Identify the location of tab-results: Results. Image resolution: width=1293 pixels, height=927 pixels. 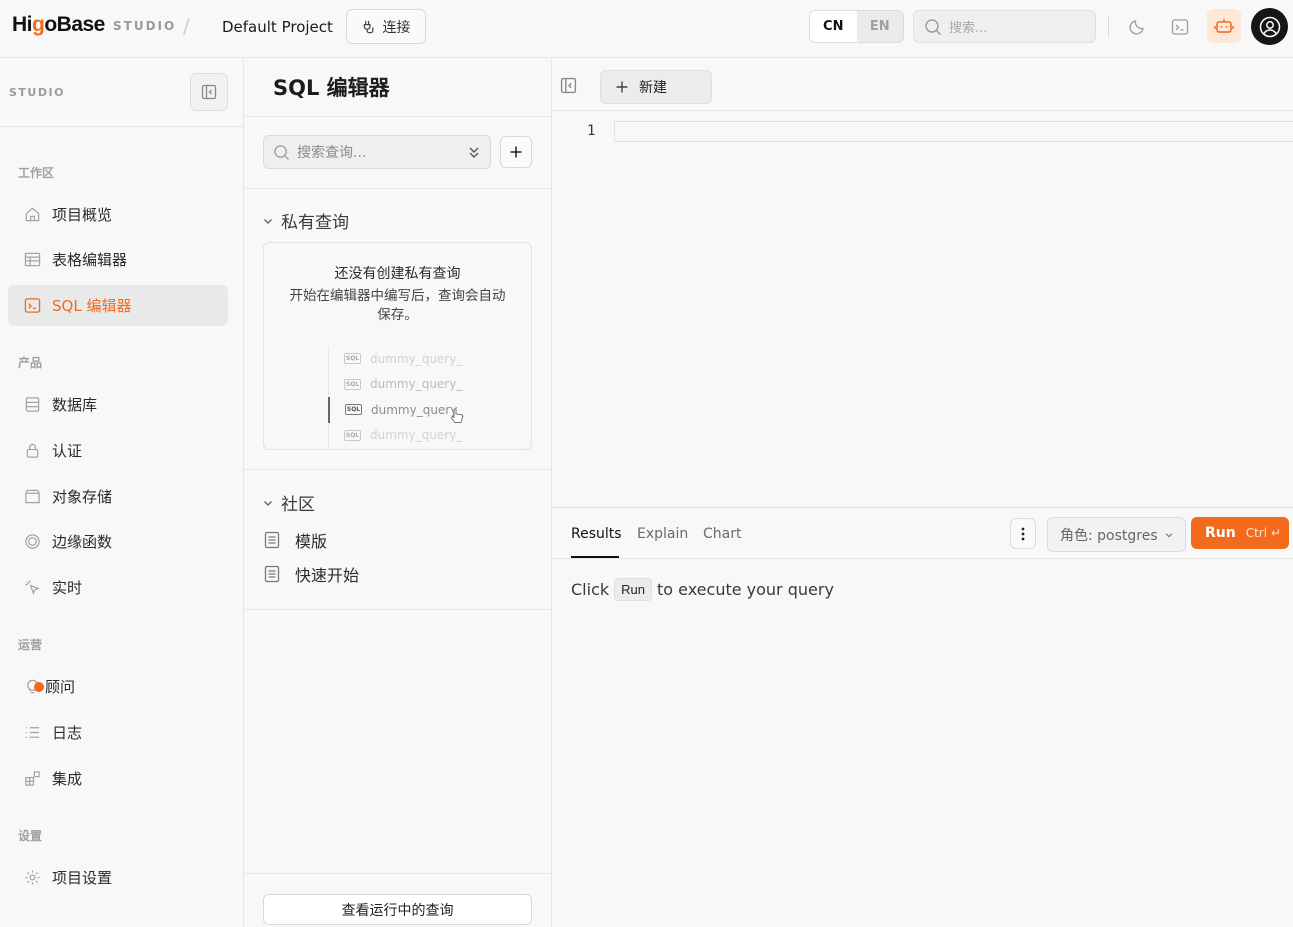
(596, 534).